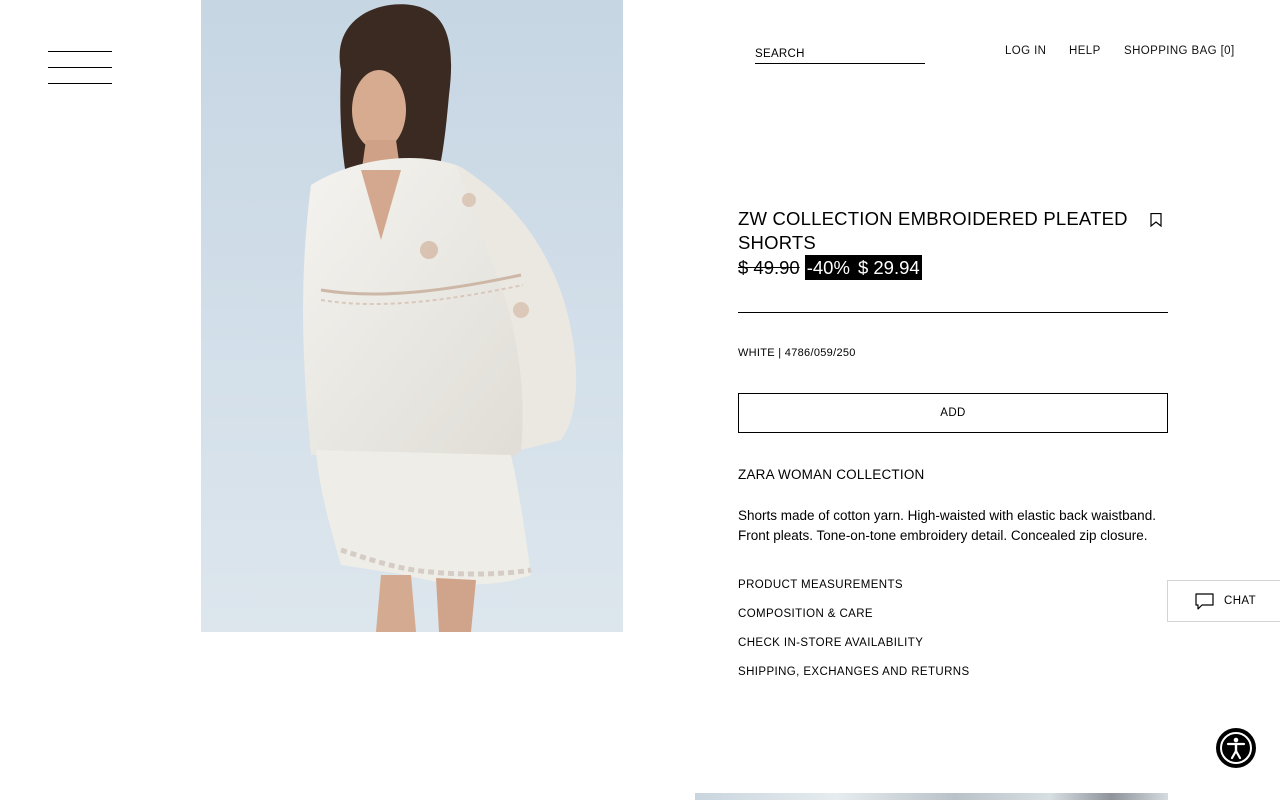 The image size is (1280, 800). What do you see at coordinates (854, 672) in the screenshot?
I see `shipping-returns-link: SHIPPING, EXCHANGES AND RETURNS` at bounding box center [854, 672].